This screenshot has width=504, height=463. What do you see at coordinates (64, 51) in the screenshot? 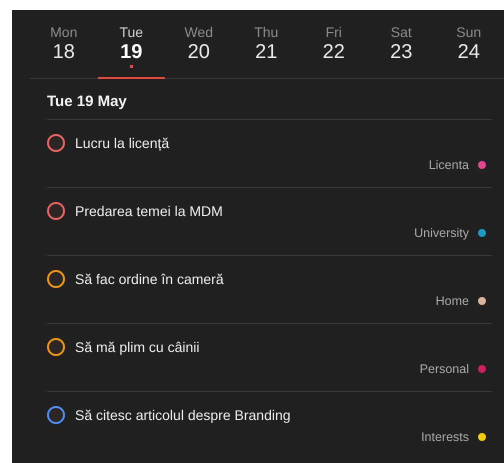
I see `day-tab: Mon 18` at bounding box center [64, 51].